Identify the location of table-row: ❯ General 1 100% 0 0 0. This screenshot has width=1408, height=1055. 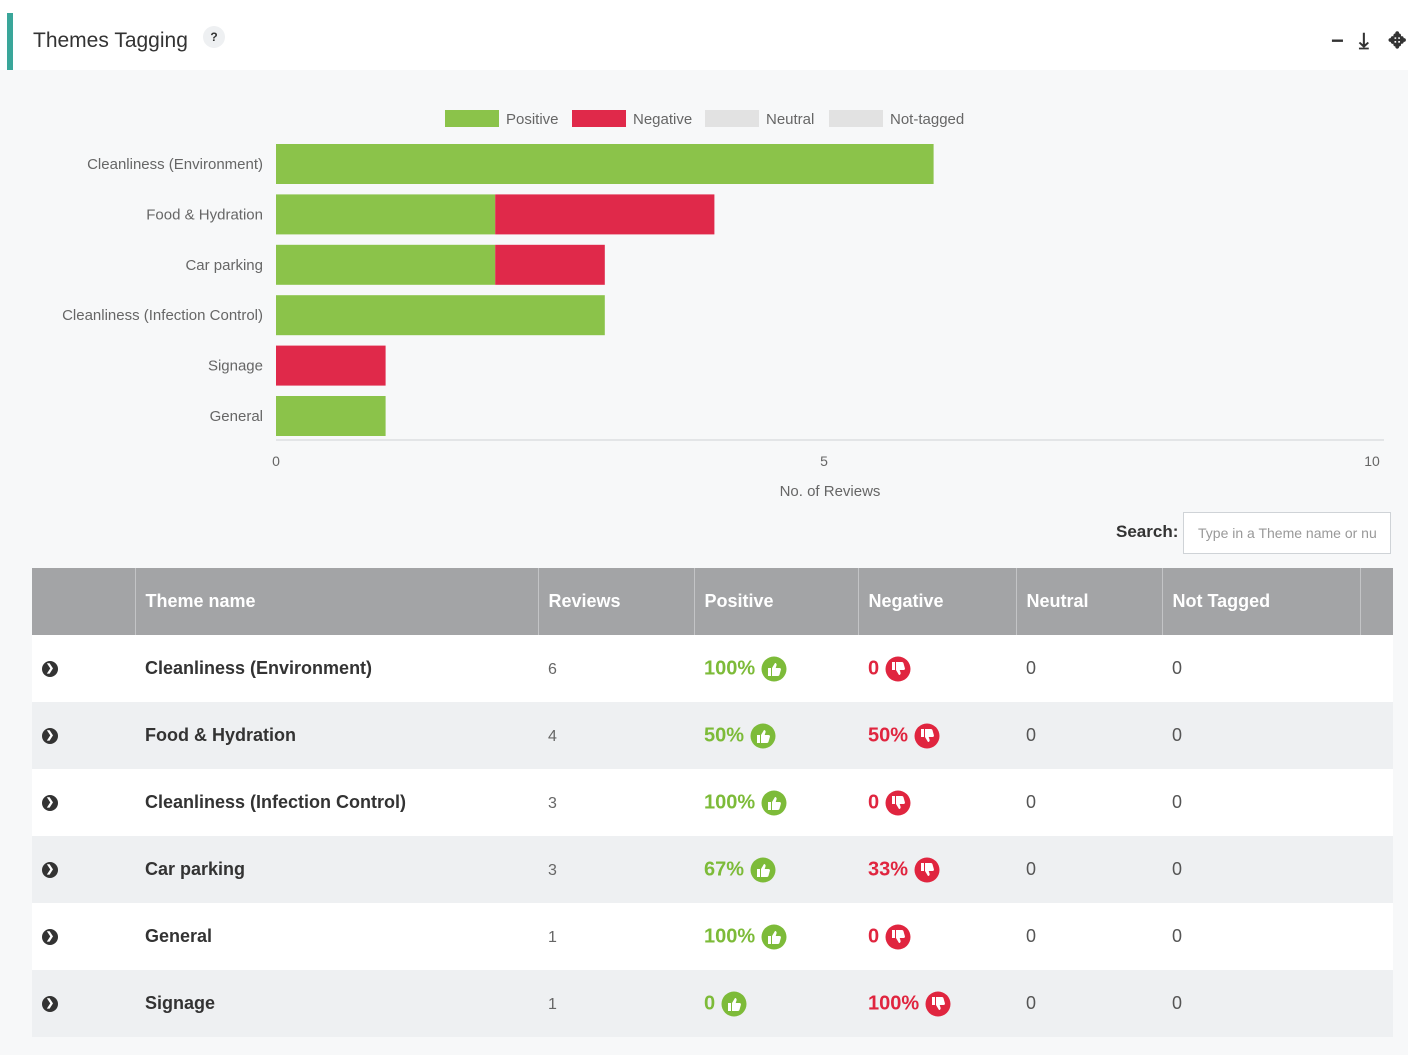
(712, 936).